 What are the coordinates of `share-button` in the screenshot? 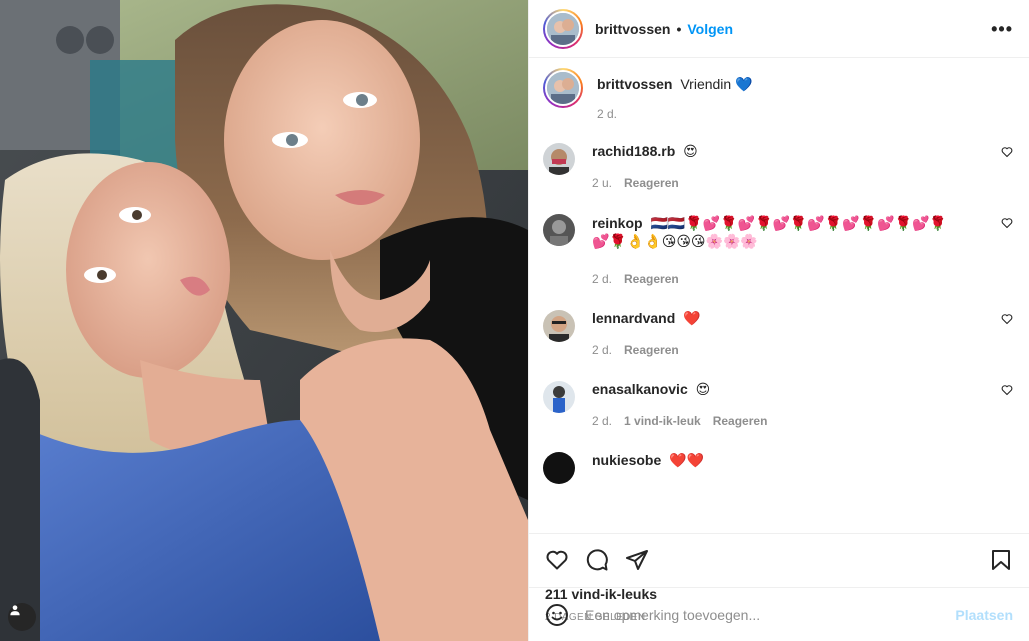 It's located at (637, 560).